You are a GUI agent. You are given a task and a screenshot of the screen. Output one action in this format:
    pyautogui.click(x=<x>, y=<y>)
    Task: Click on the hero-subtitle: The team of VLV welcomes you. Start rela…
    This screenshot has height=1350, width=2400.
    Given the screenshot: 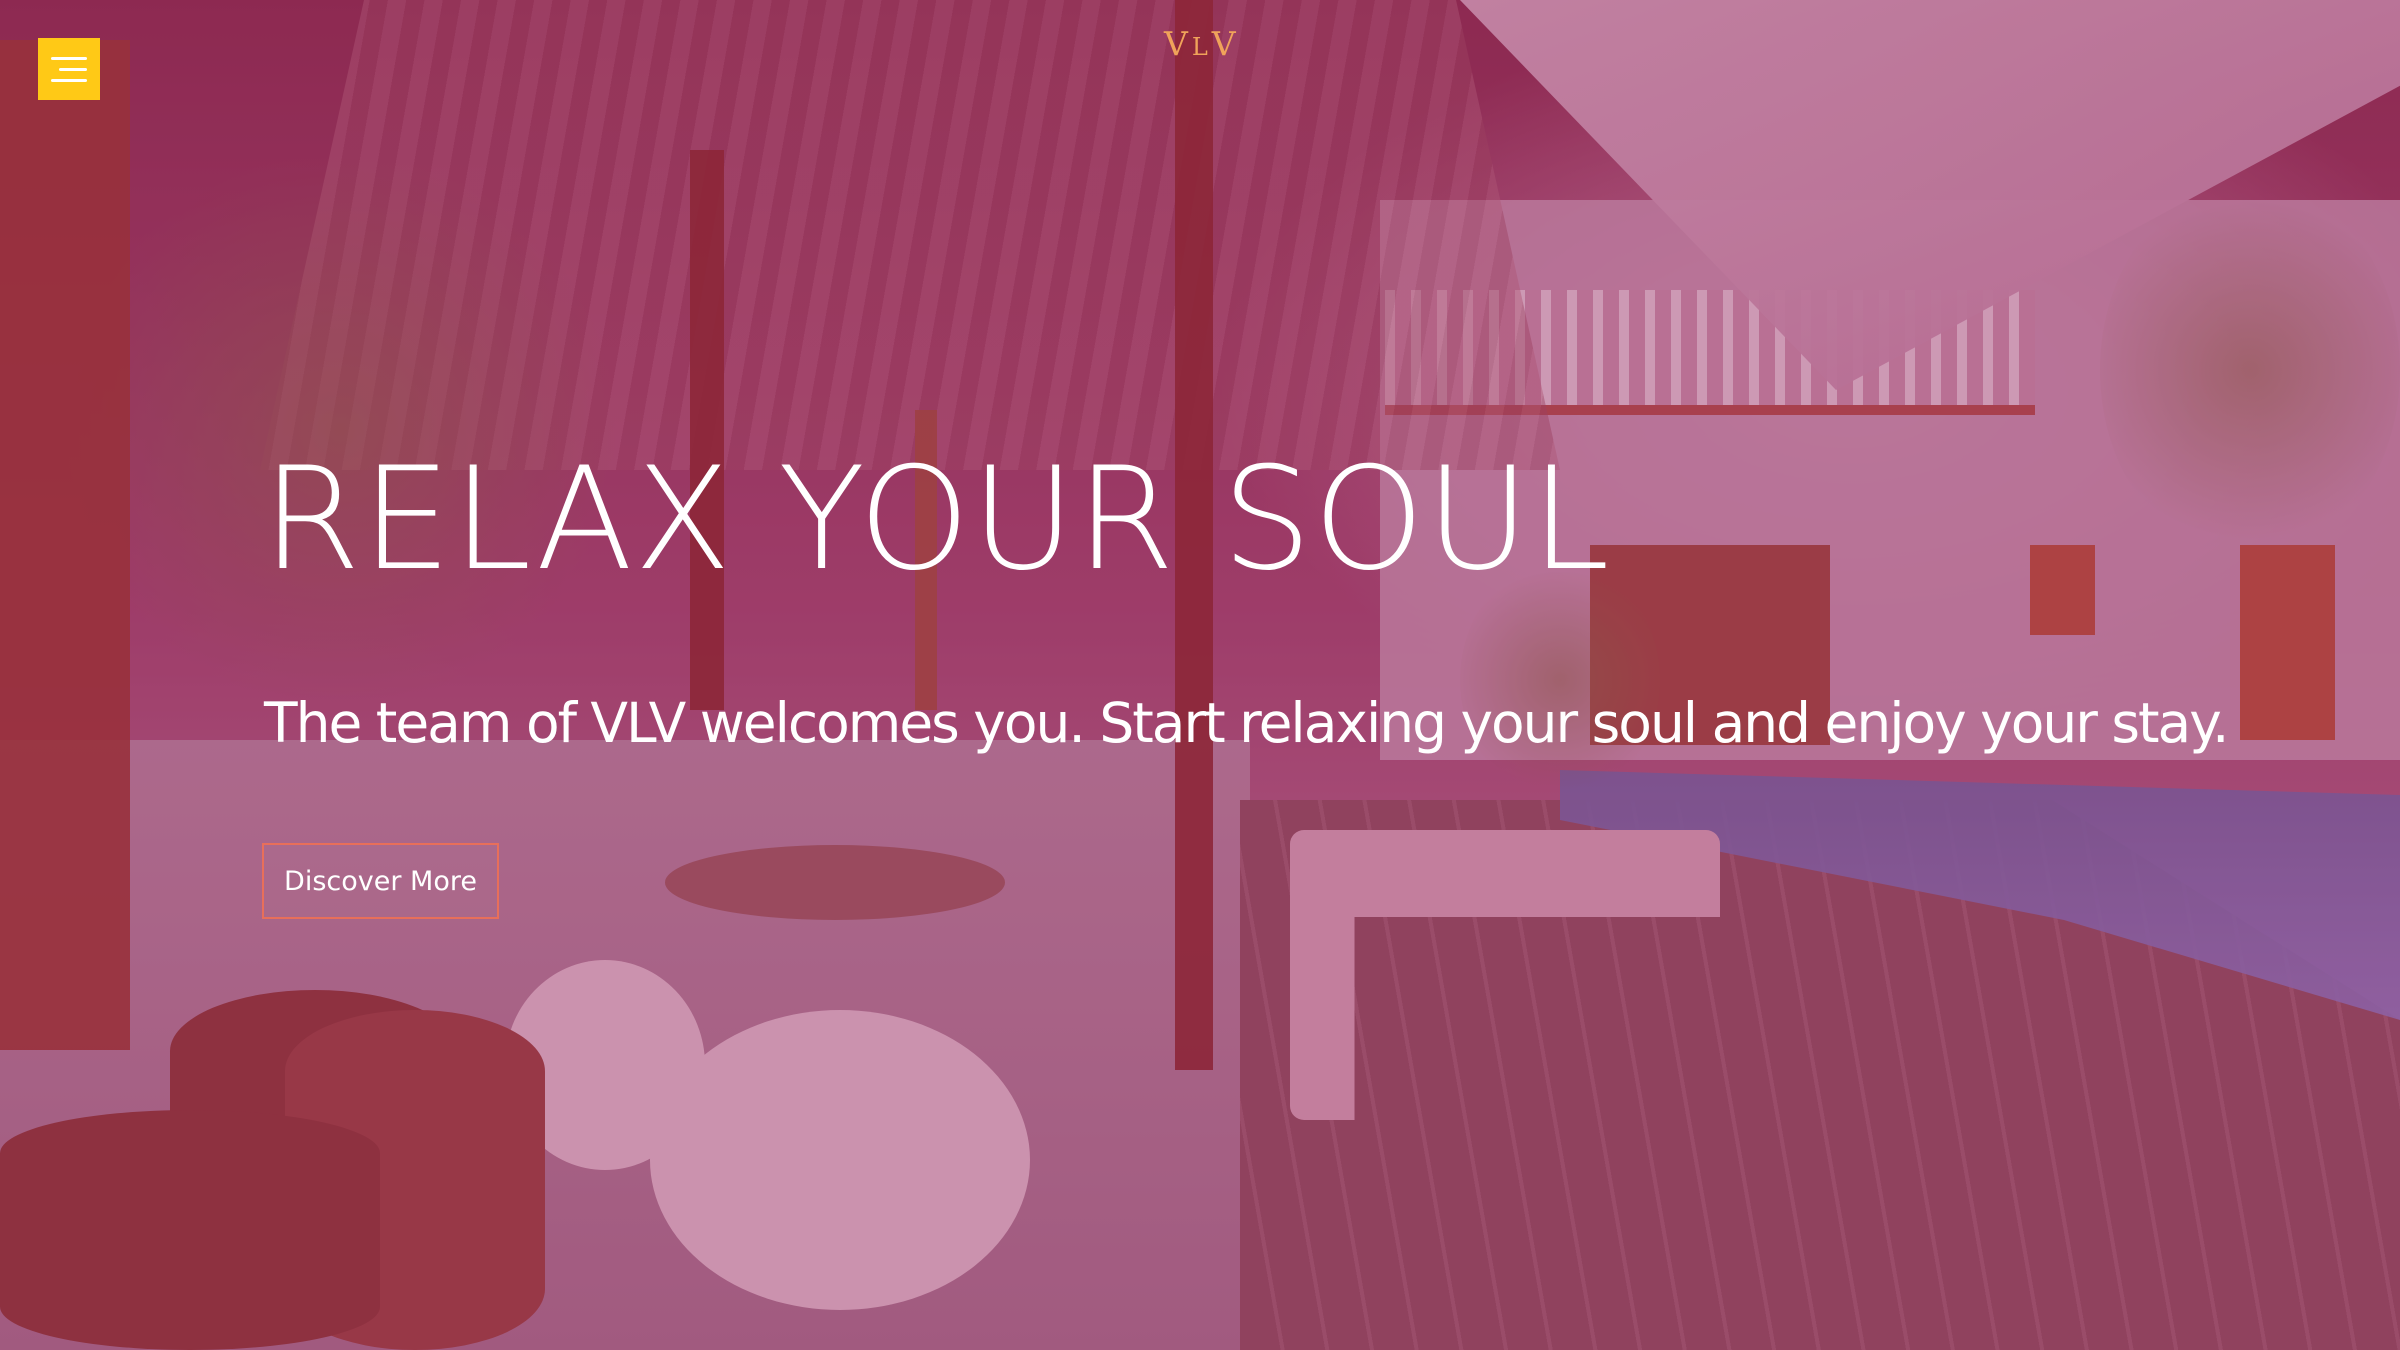 What is the action you would take?
    pyautogui.click(x=1246, y=723)
    